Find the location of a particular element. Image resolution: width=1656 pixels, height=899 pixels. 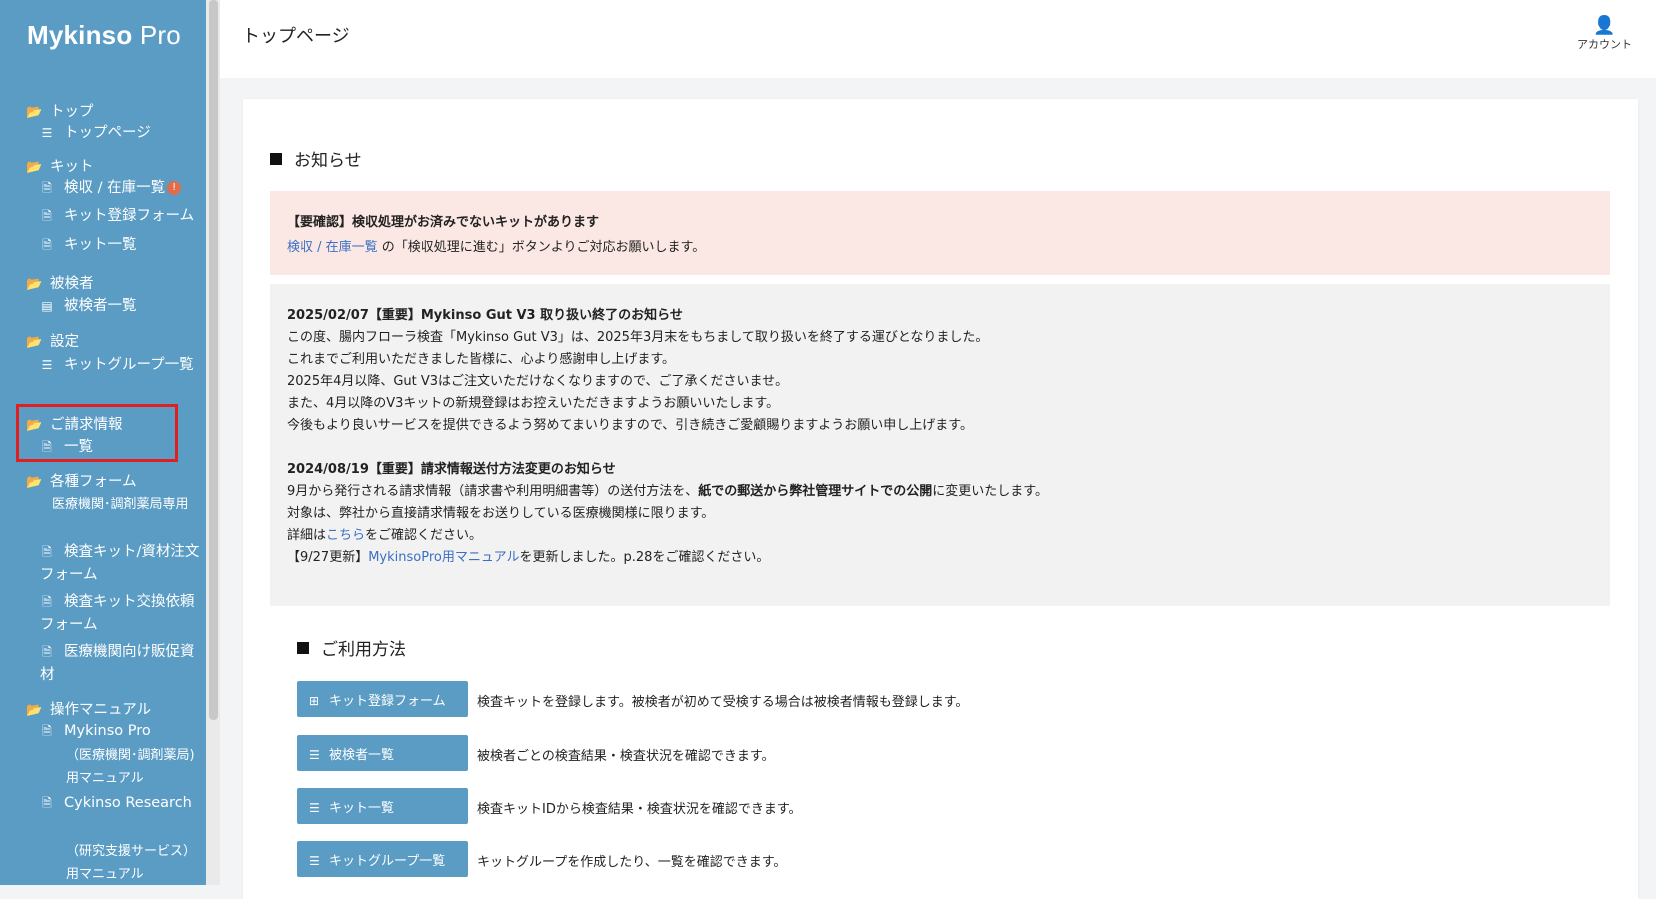

sidebar-item-kit-group-list: ☰ キットグループ一覧 is located at coordinates (120, 365).